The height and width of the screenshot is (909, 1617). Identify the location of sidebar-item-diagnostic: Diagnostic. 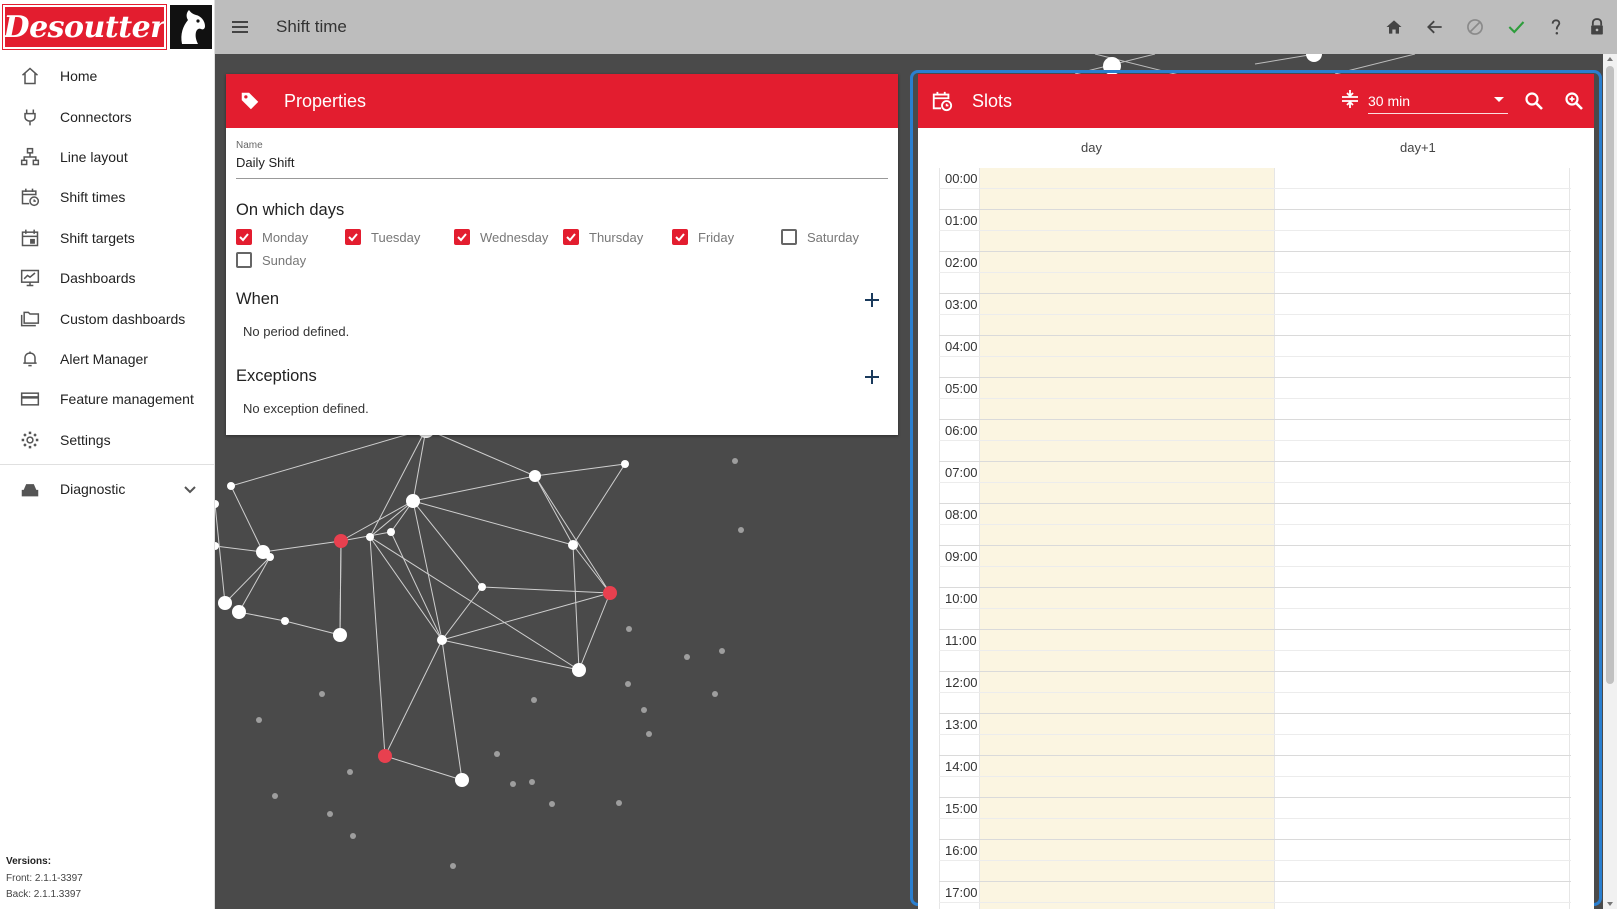
(107, 489).